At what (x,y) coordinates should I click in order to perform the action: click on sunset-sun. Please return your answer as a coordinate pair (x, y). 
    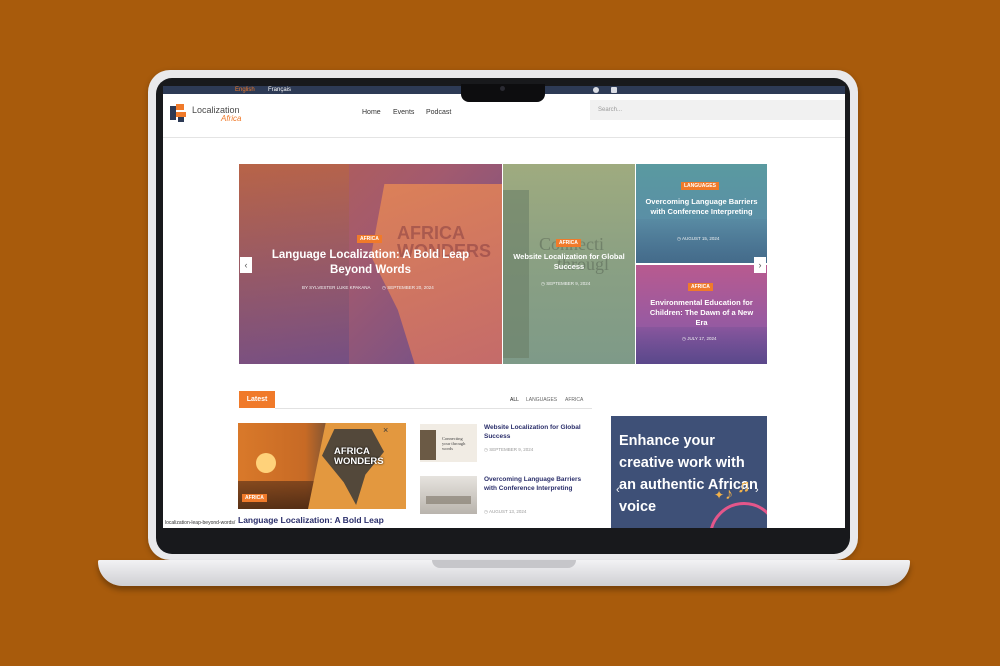
    Looking at the image, I should click on (266, 463).